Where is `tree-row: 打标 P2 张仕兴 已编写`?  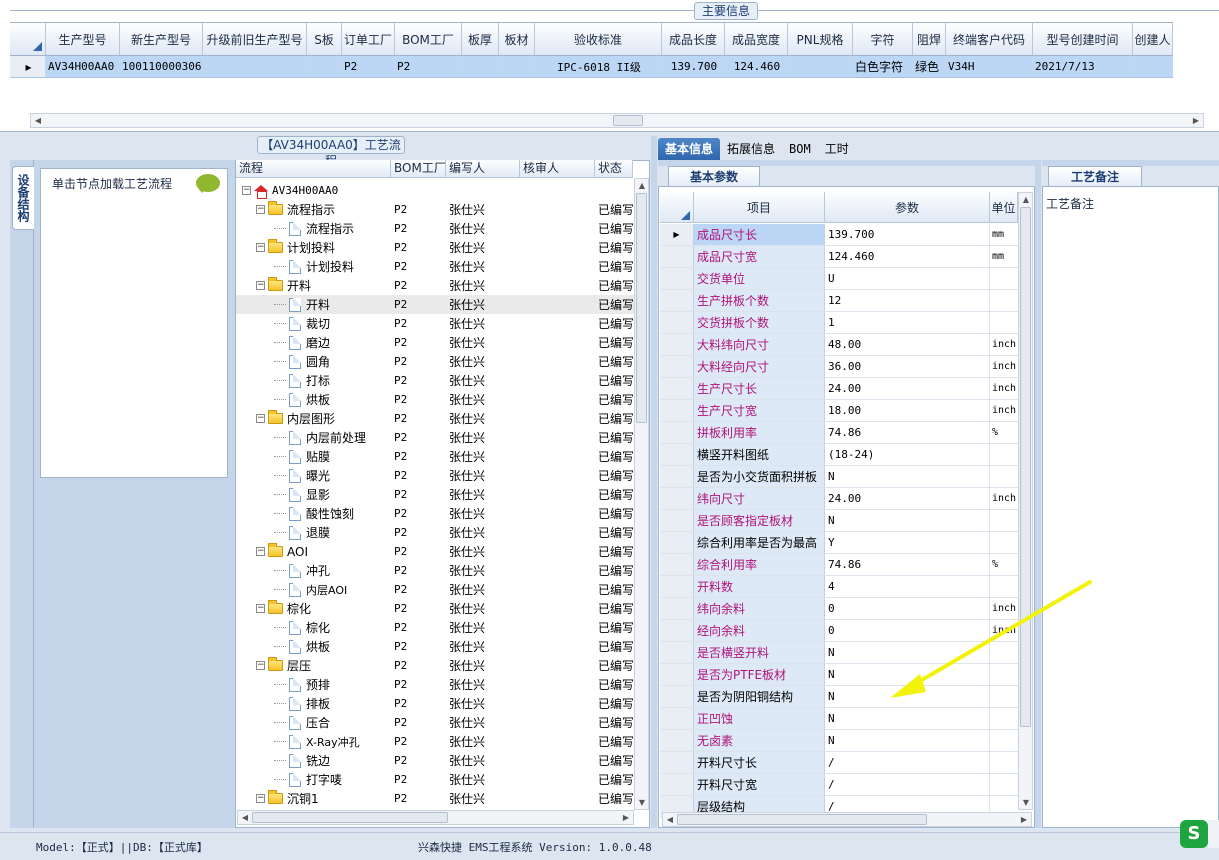
tree-row: 打标 P2 张仕兴 已编写 is located at coordinates (435, 380).